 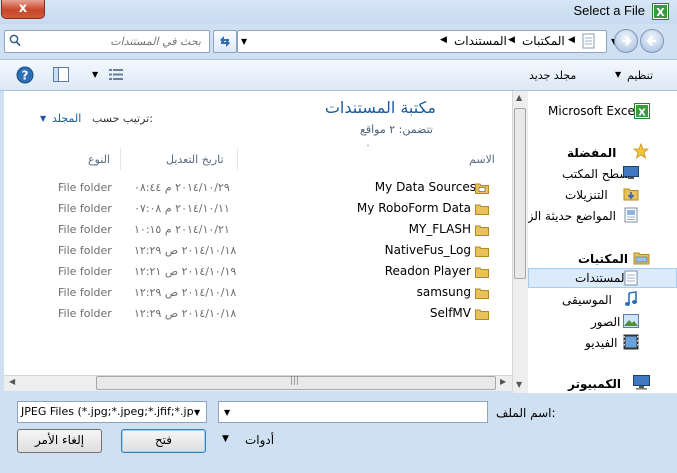 I want to click on window-title: Select a File, so click(x=609, y=10).